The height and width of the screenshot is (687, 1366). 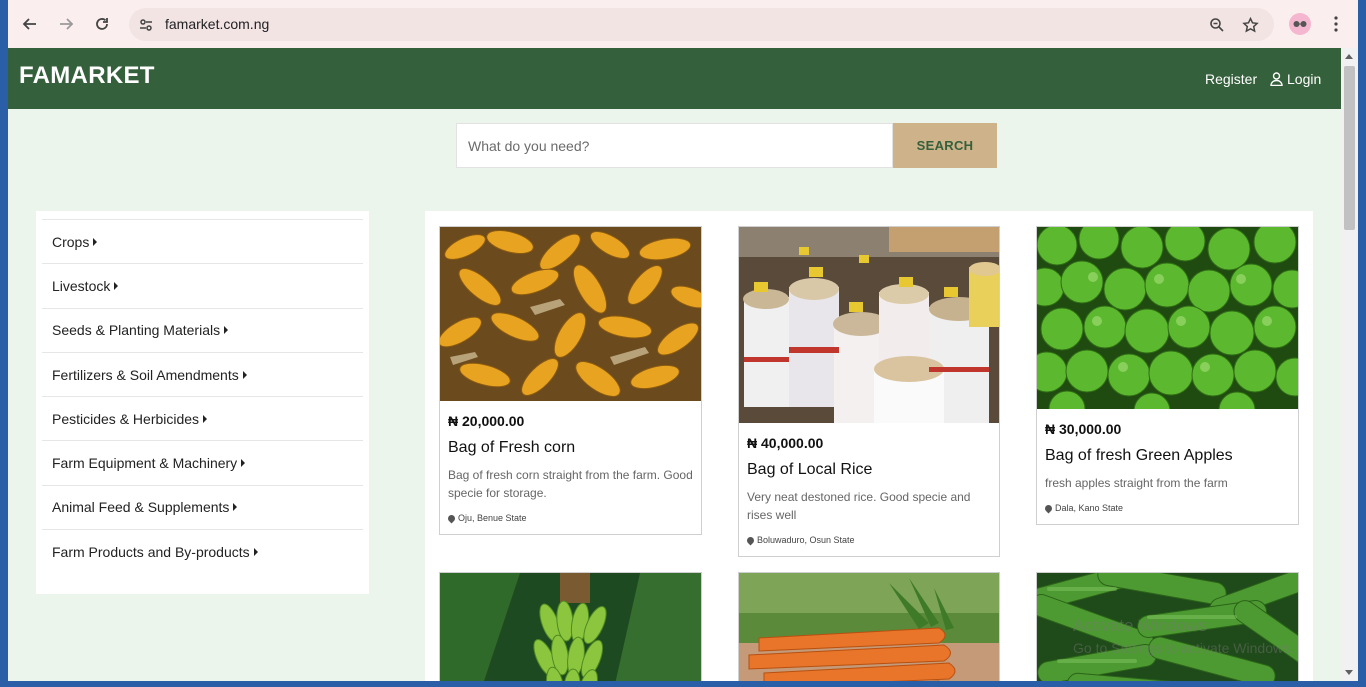 What do you see at coordinates (1276, 79) in the screenshot?
I see `user-icon` at bounding box center [1276, 79].